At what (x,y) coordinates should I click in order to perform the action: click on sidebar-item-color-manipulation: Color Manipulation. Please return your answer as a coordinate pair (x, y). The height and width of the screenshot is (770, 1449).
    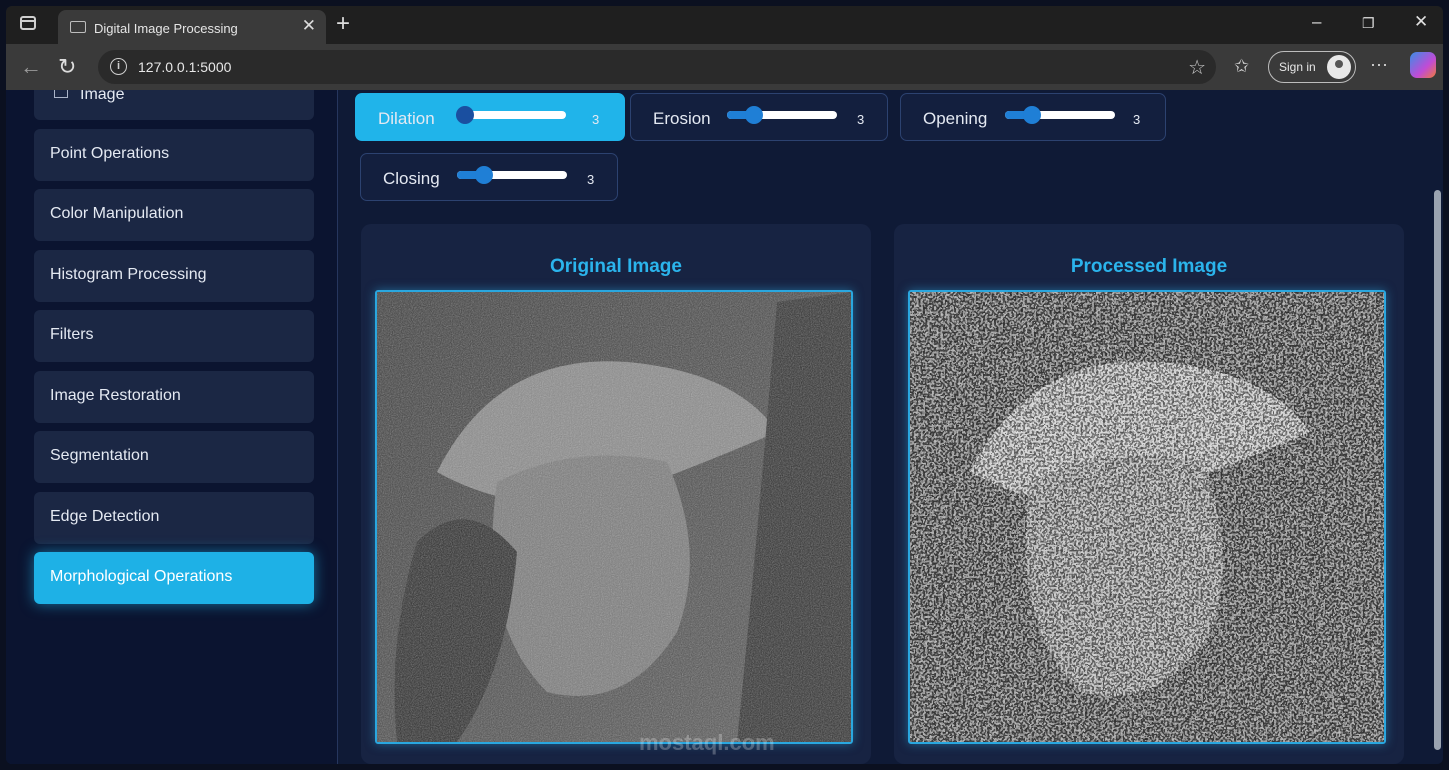
    Looking at the image, I should click on (174, 215).